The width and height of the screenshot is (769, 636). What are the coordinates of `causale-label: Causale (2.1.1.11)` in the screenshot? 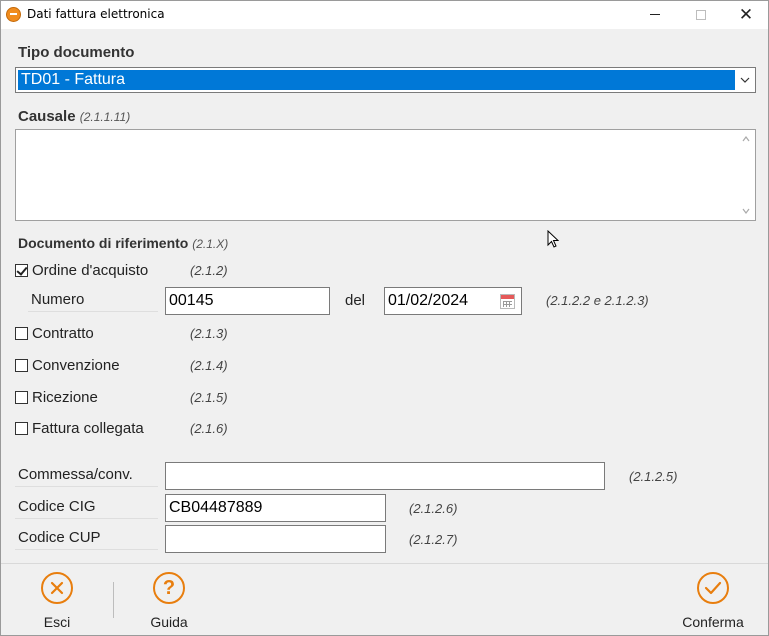 It's located at (74, 116).